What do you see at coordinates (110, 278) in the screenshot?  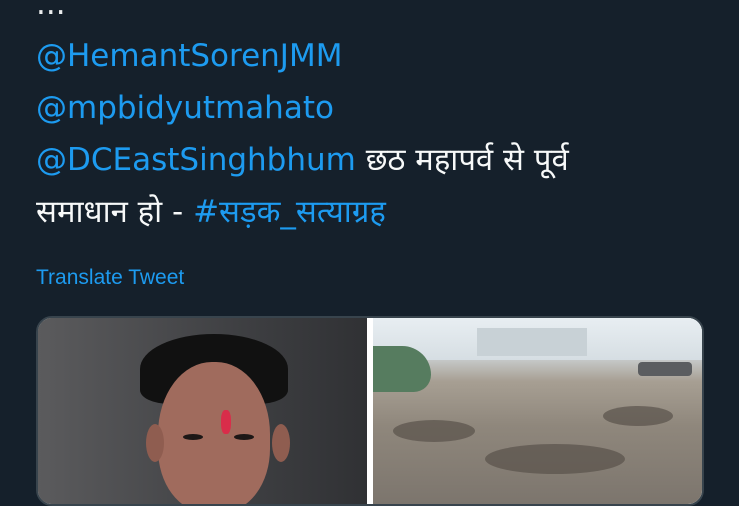 I see `translate-tweet-link: Translate Tweet` at bounding box center [110, 278].